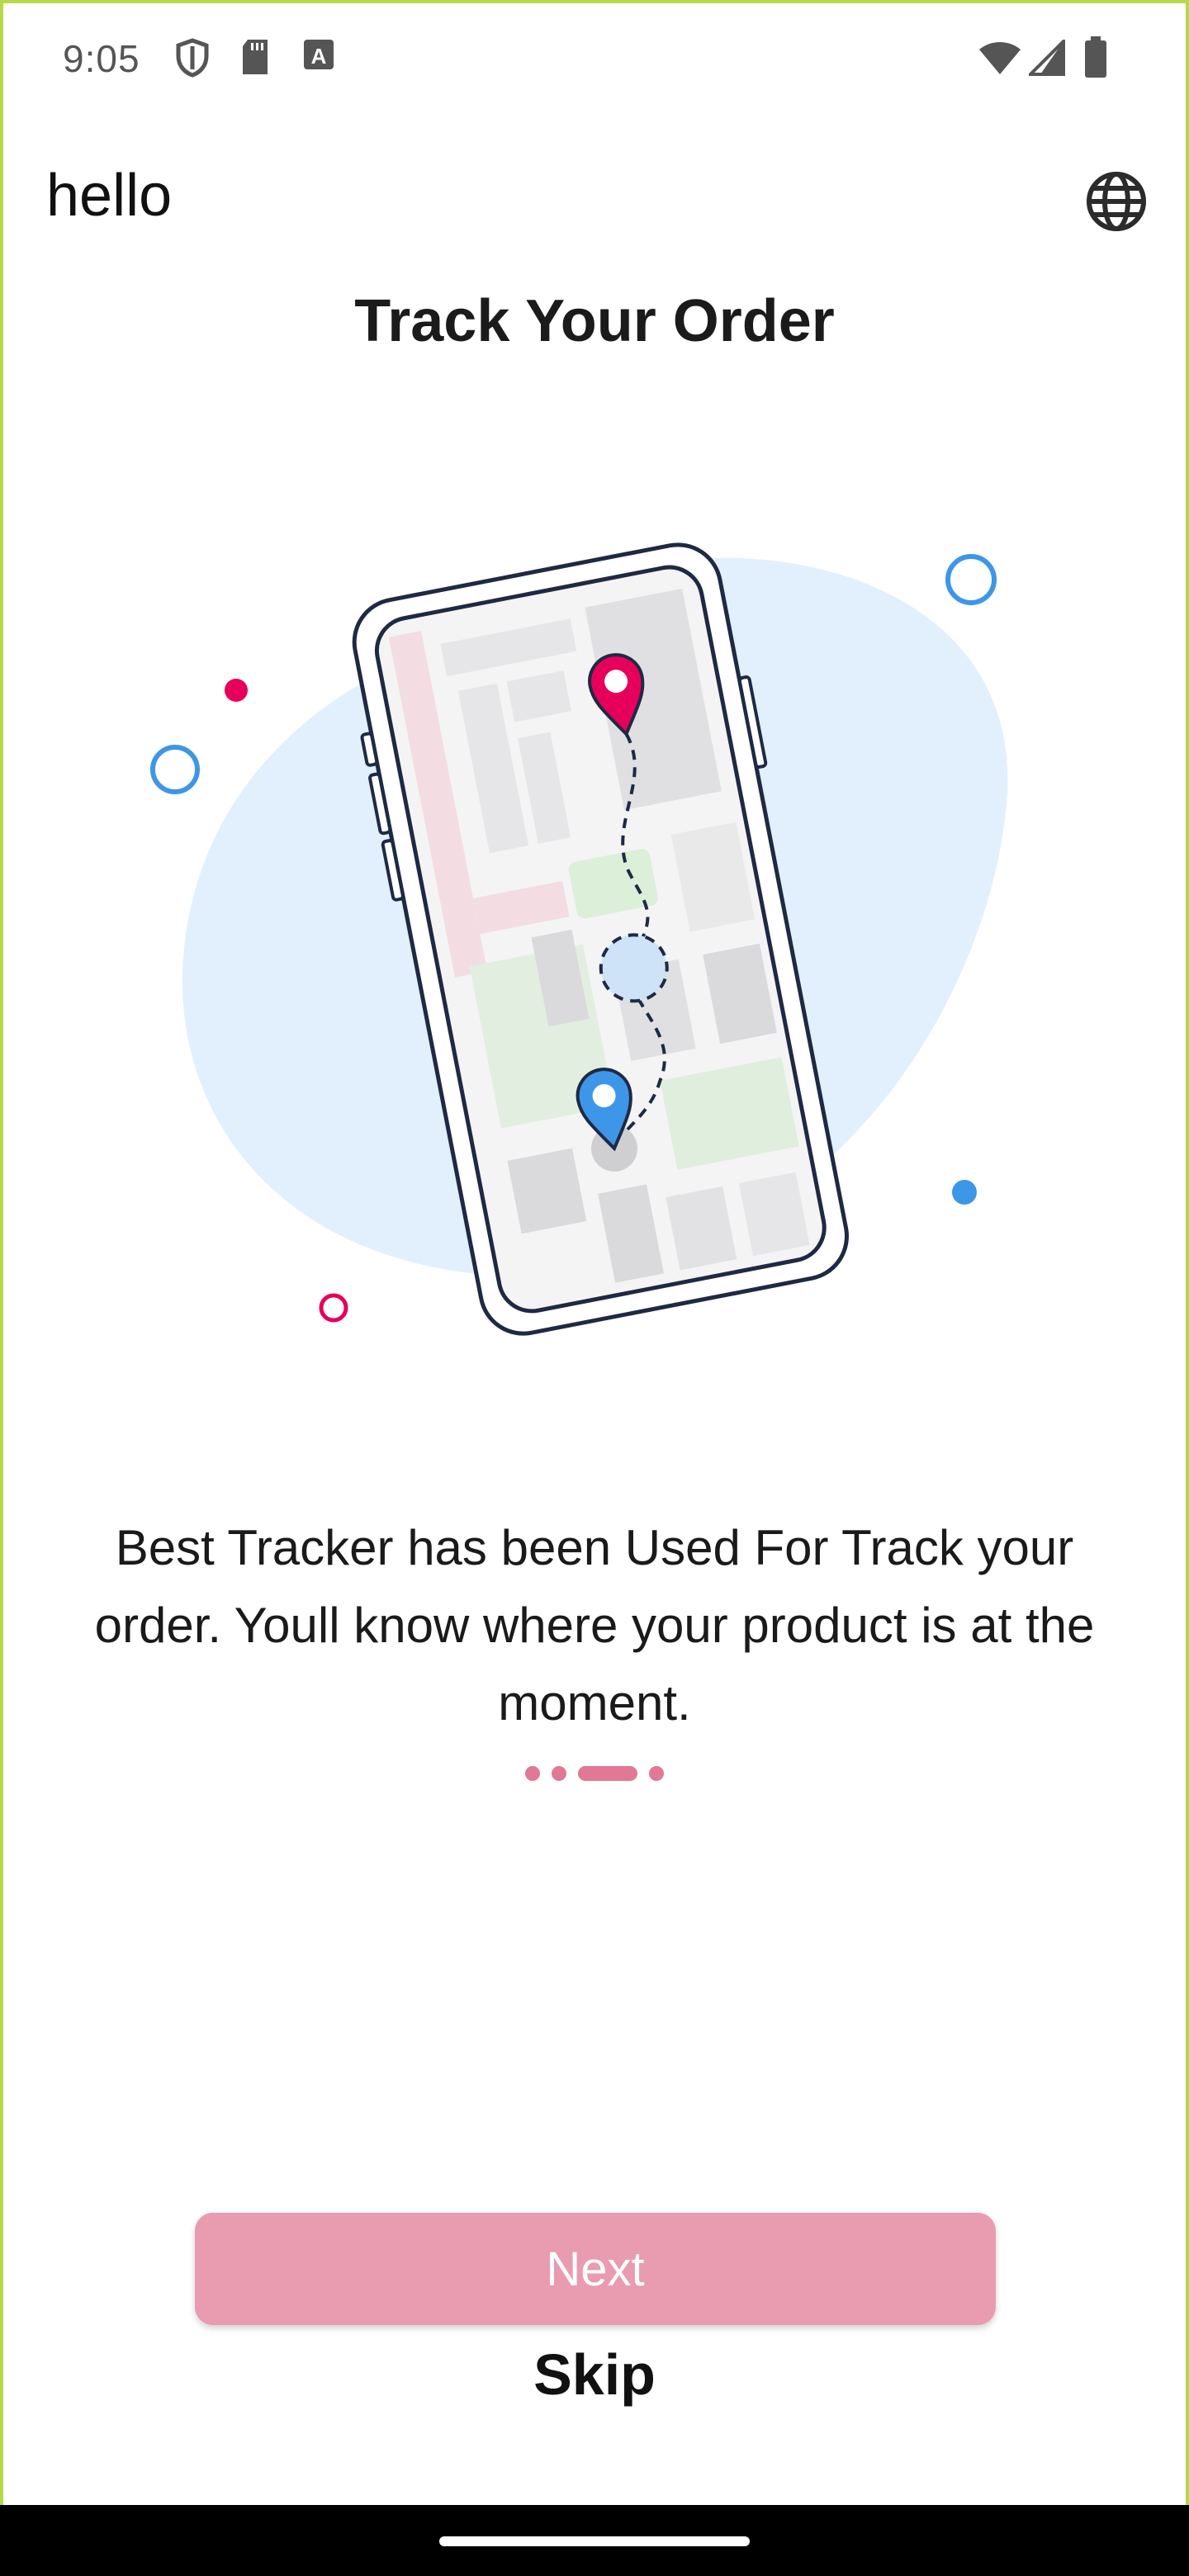  I want to click on shield-icon, so click(192, 58).